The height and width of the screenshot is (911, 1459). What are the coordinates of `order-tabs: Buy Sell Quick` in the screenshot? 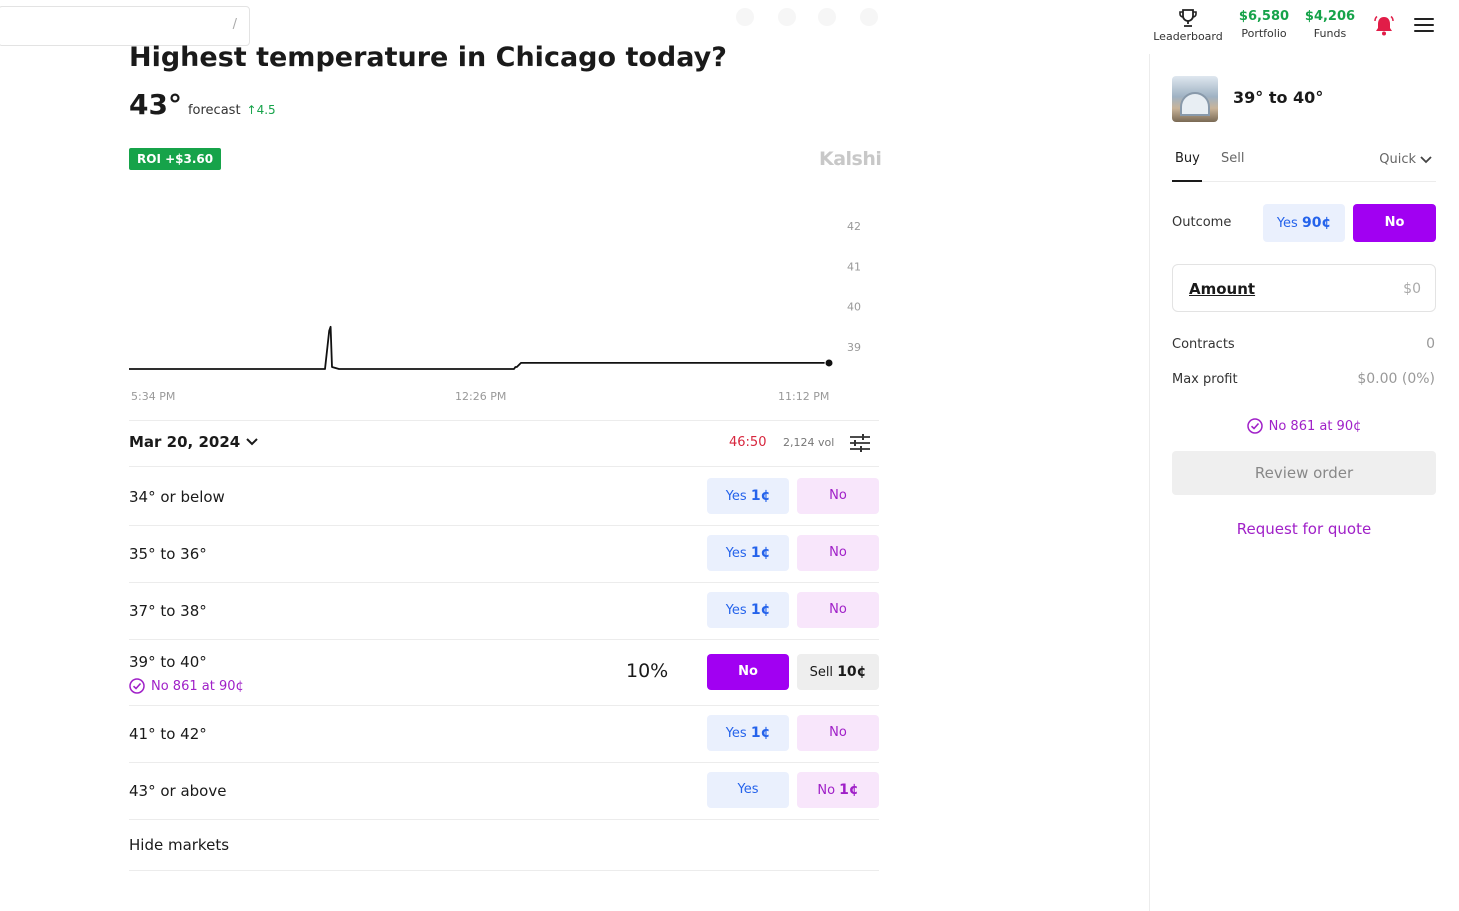 It's located at (1304, 165).